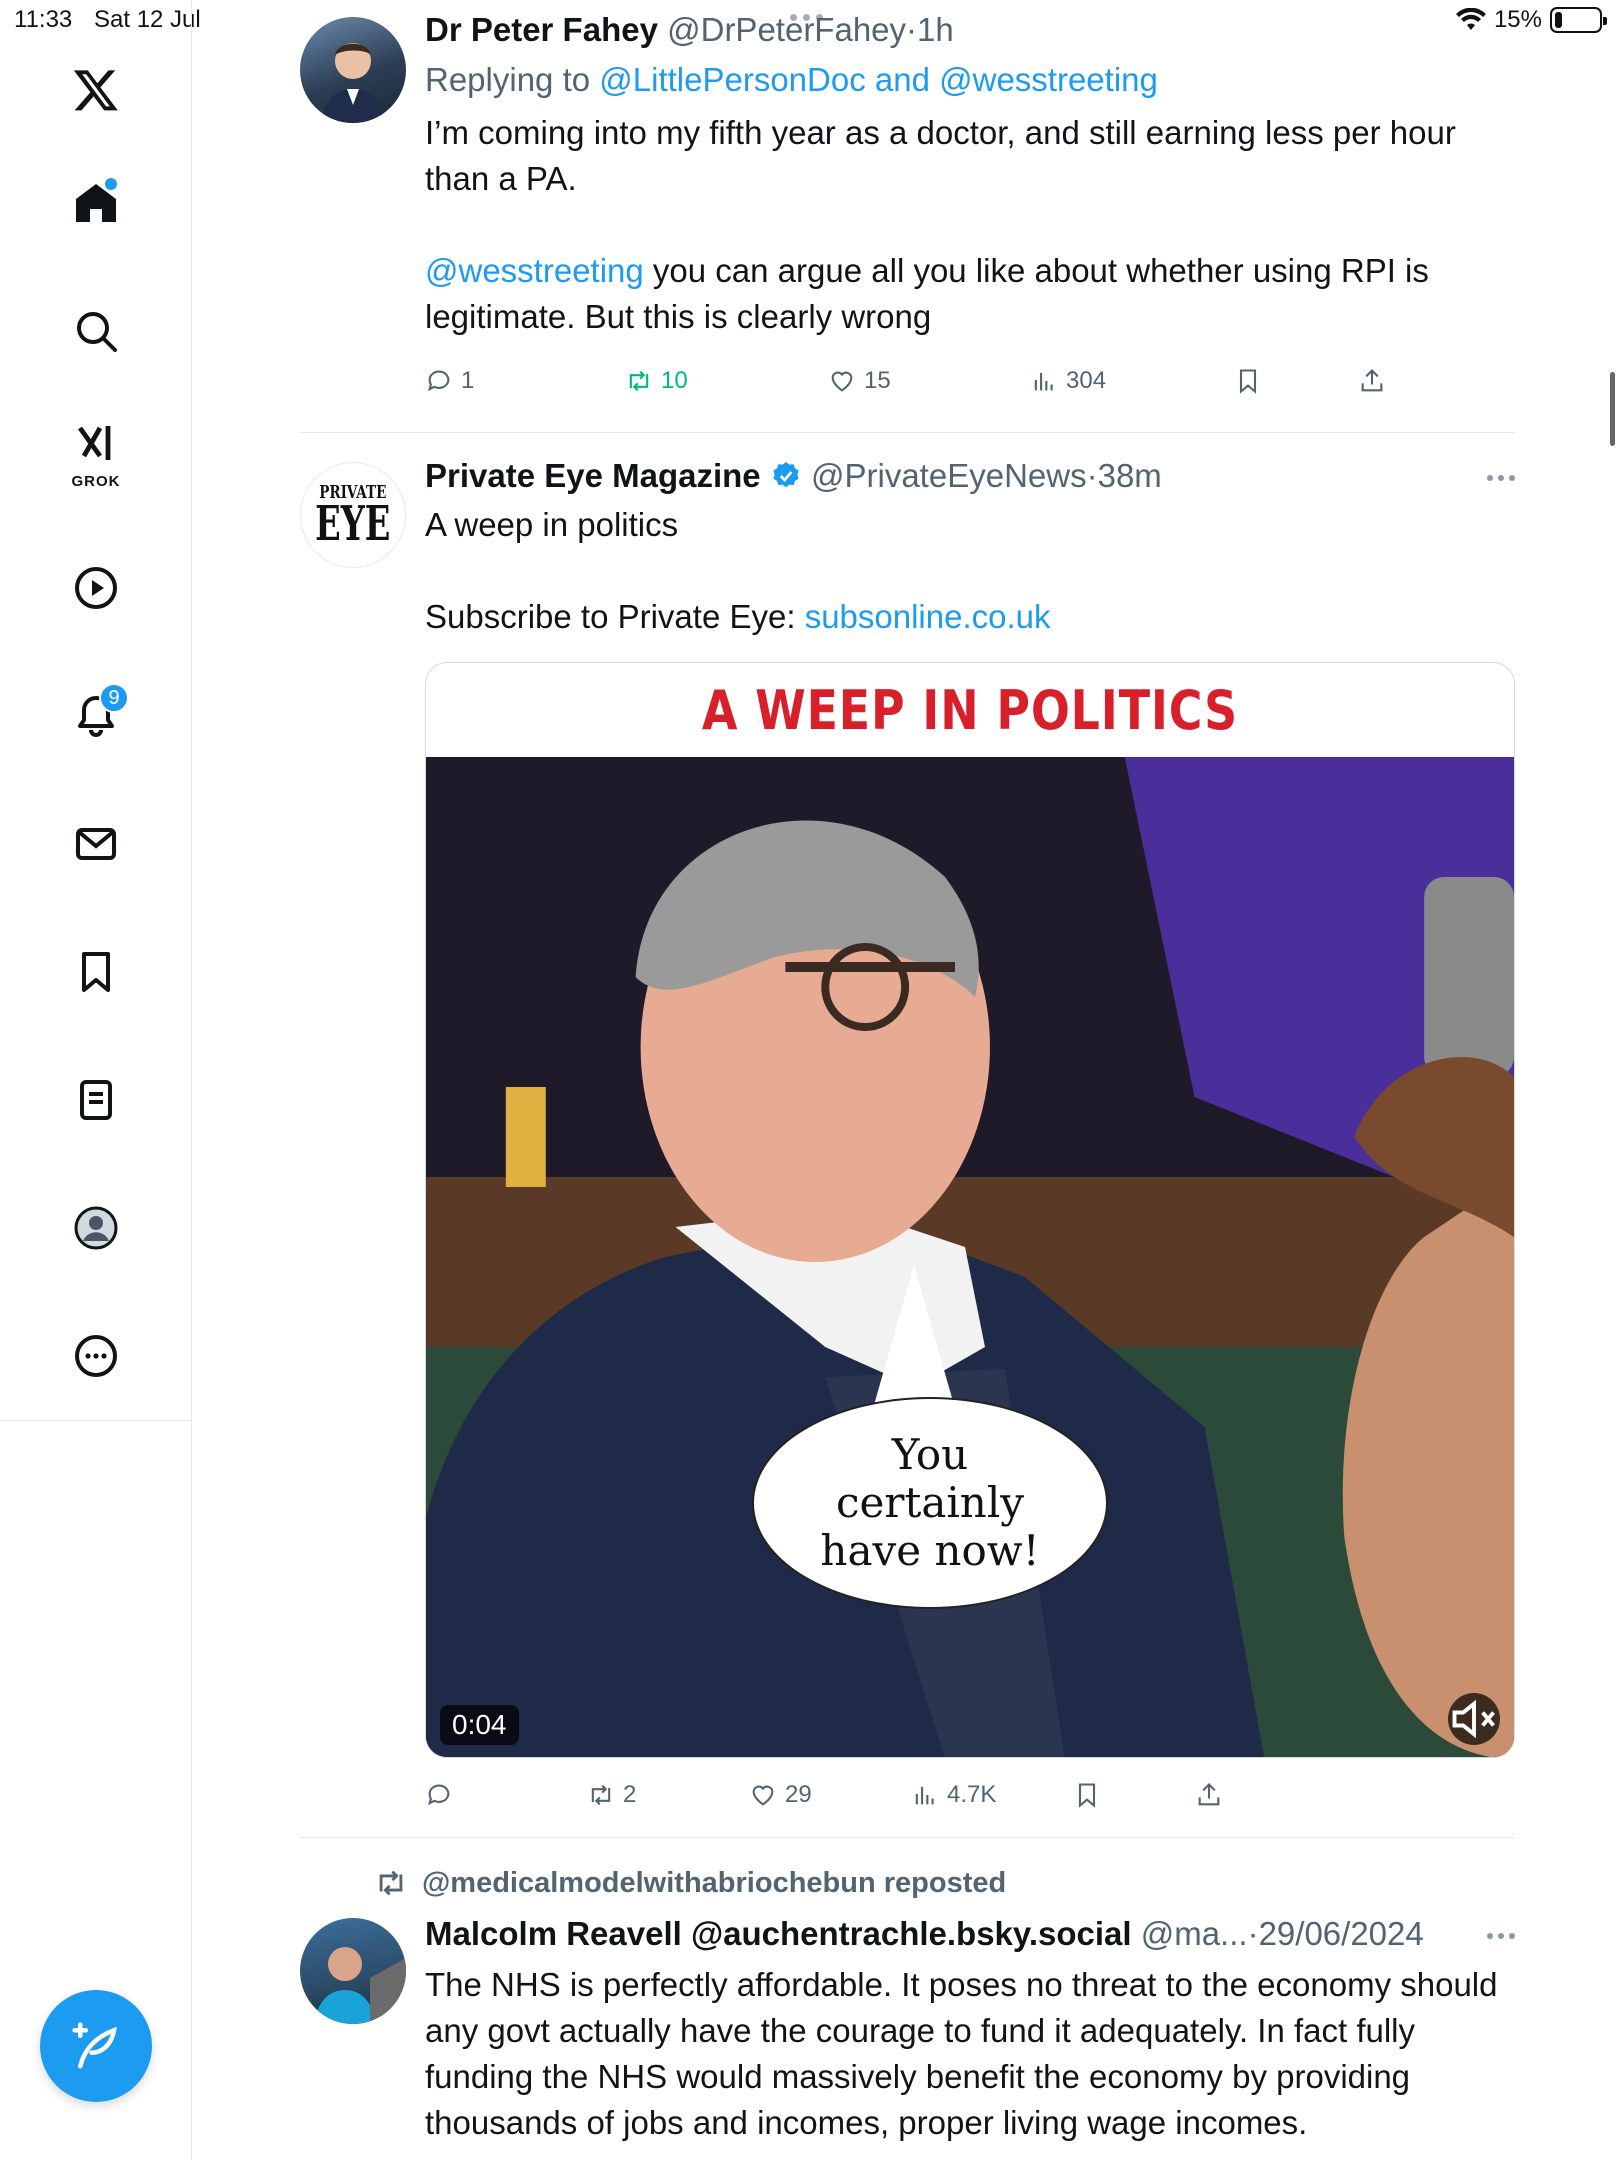 This screenshot has width=1620, height=2160. Describe the element at coordinates (468, 380) in the screenshot. I see `reply-count: 1` at that location.